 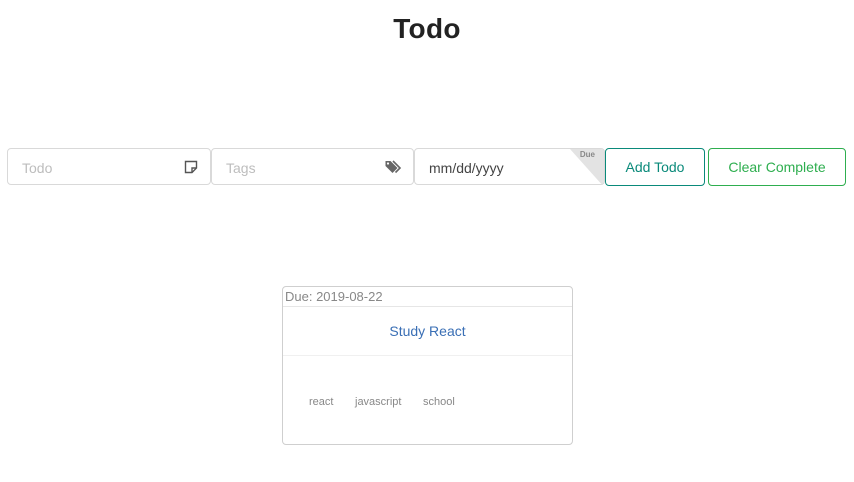 I want to click on due-corner-label: Due, so click(x=587, y=154).